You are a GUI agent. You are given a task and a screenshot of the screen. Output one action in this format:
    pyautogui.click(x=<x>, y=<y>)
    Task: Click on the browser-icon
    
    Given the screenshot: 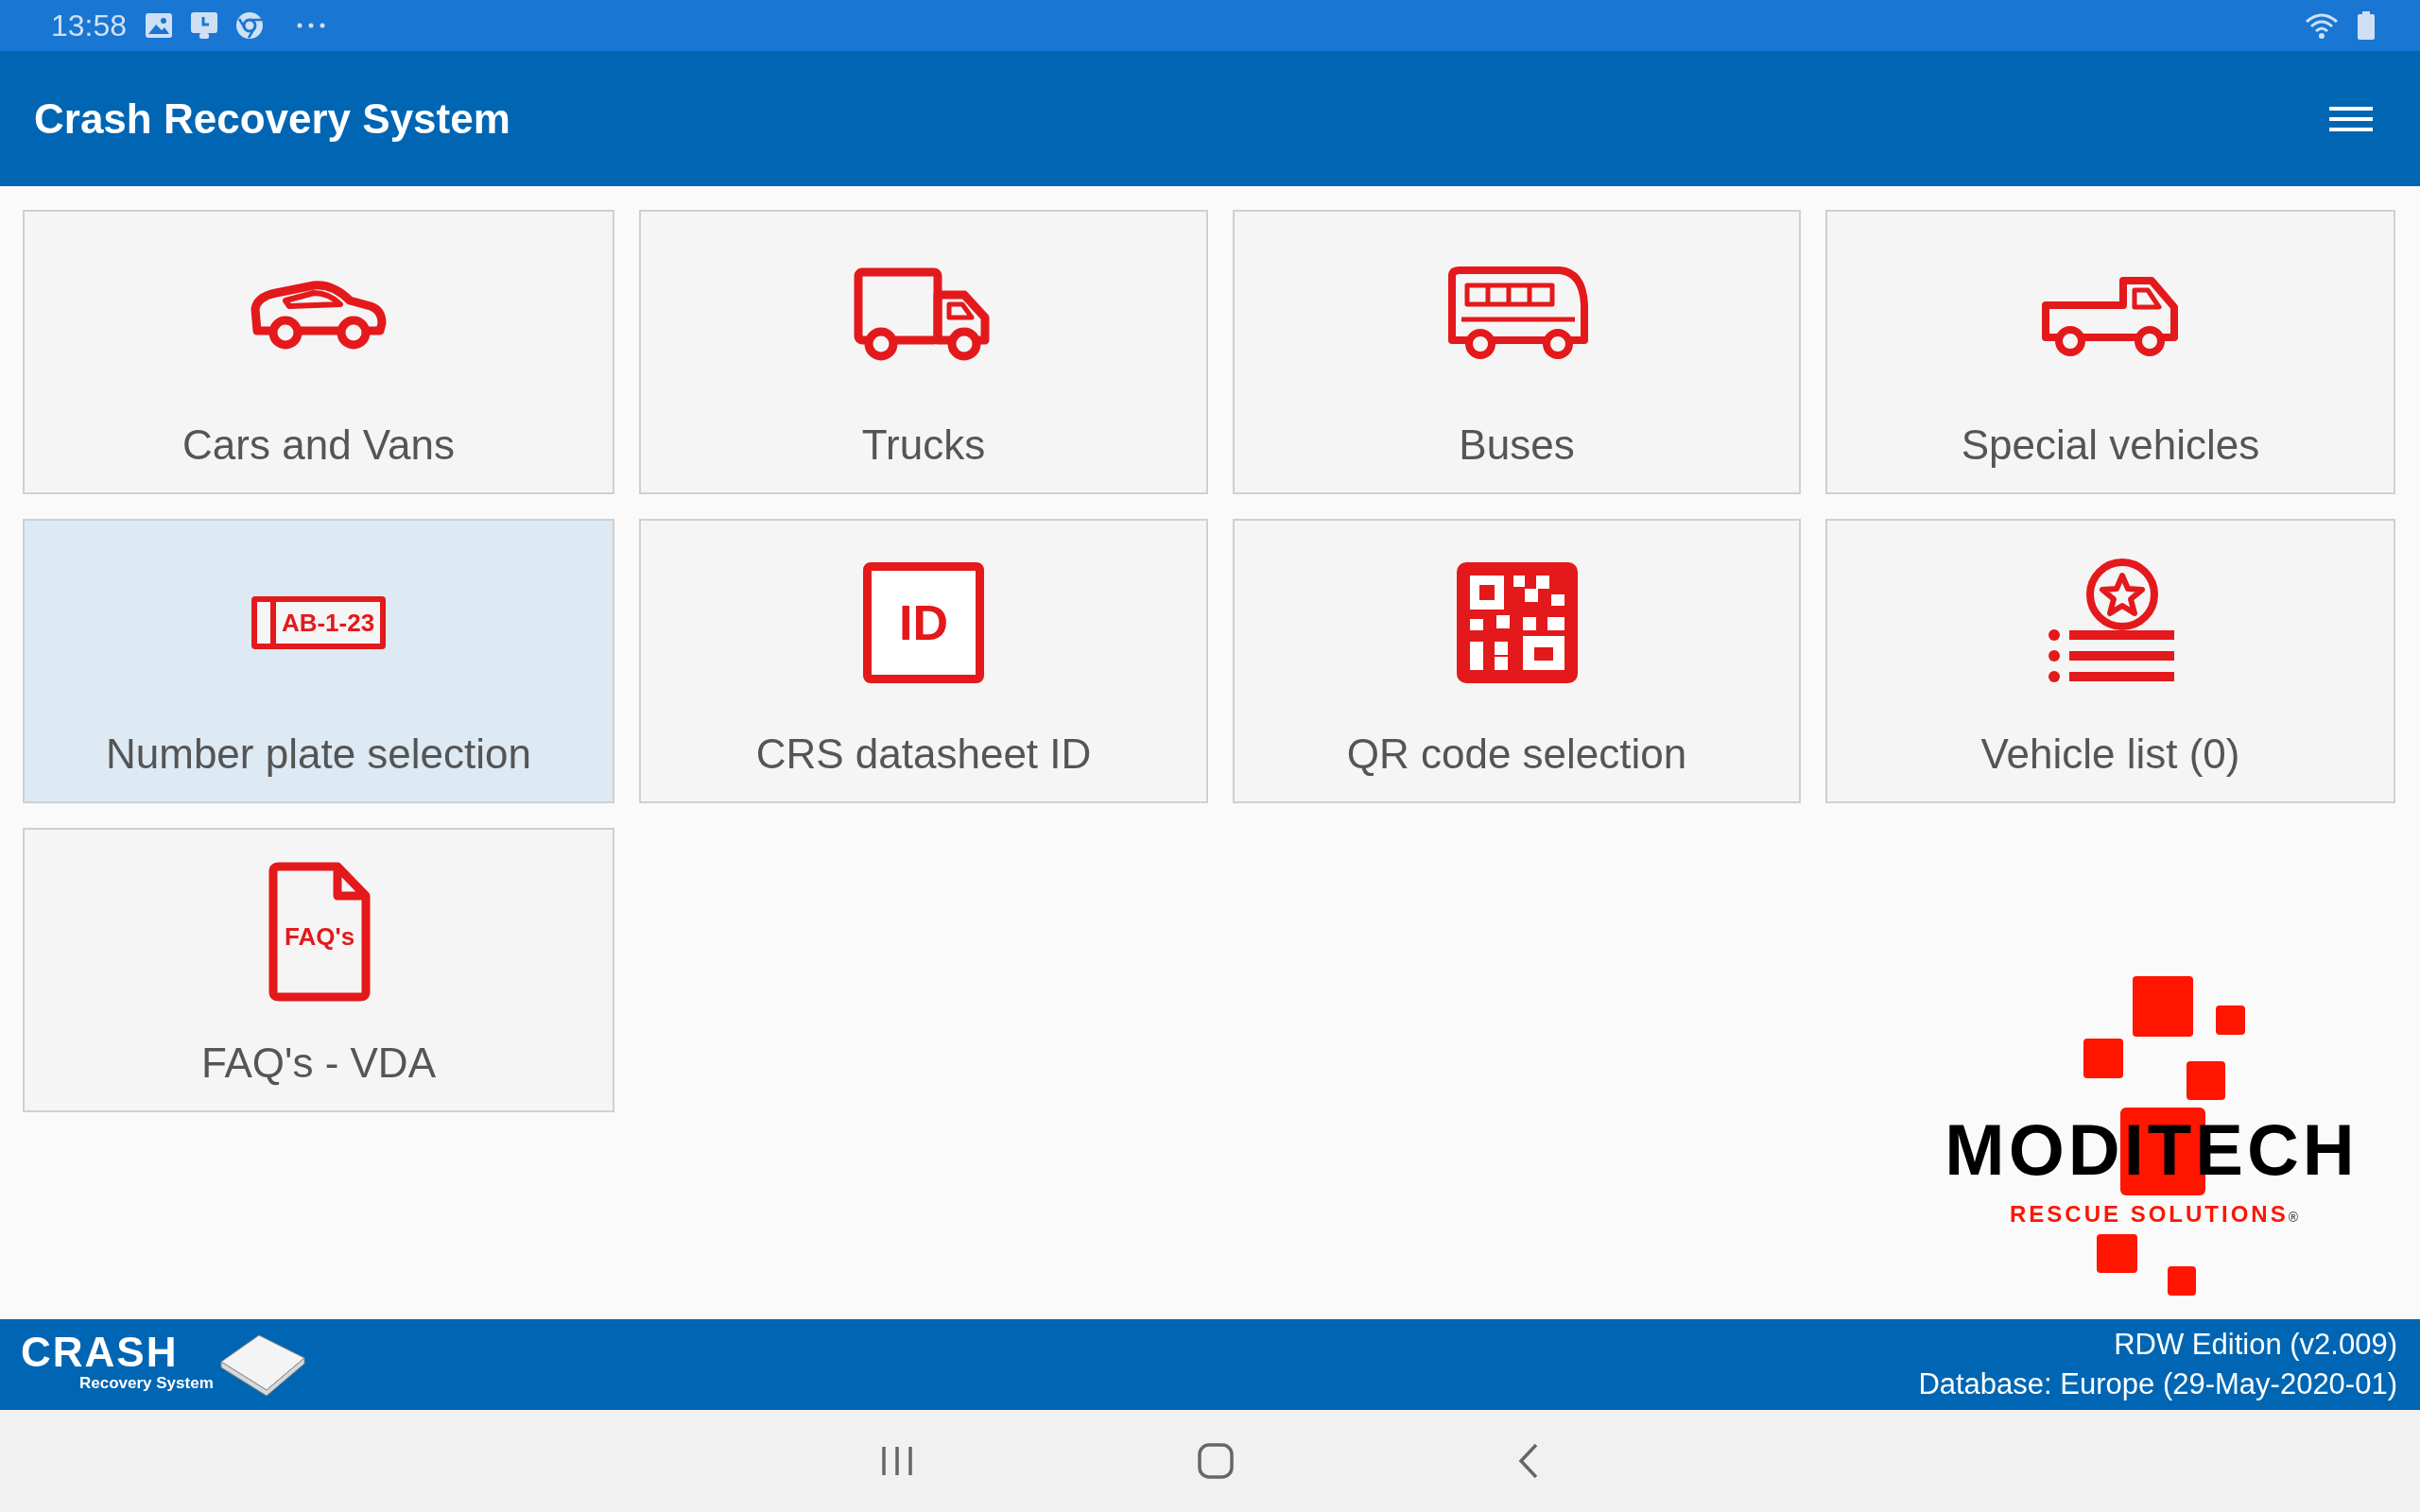 What is the action you would take?
    pyautogui.click(x=250, y=25)
    